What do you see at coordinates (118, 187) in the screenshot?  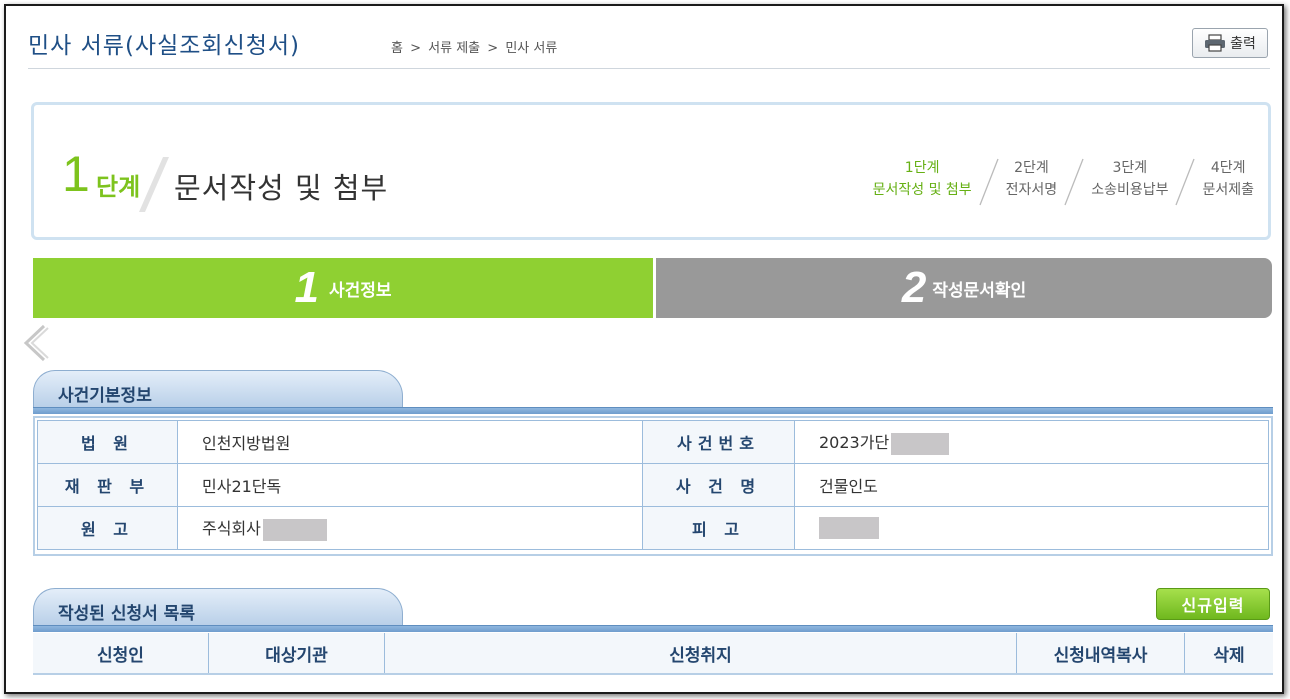 I see `step-unit: 단계` at bounding box center [118, 187].